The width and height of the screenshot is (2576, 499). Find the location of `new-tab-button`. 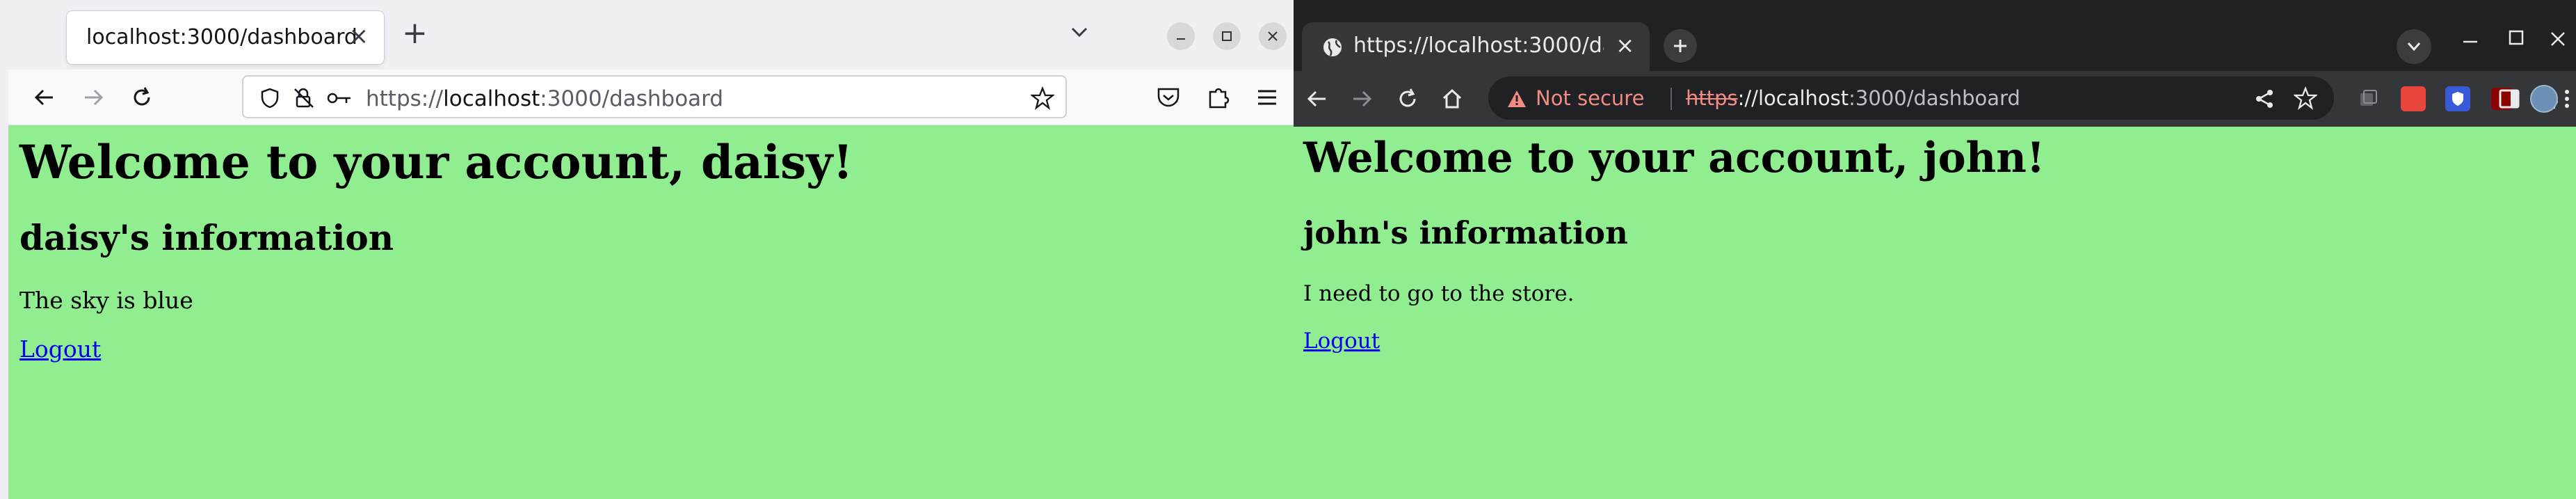

new-tab-button is located at coordinates (1680, 46).